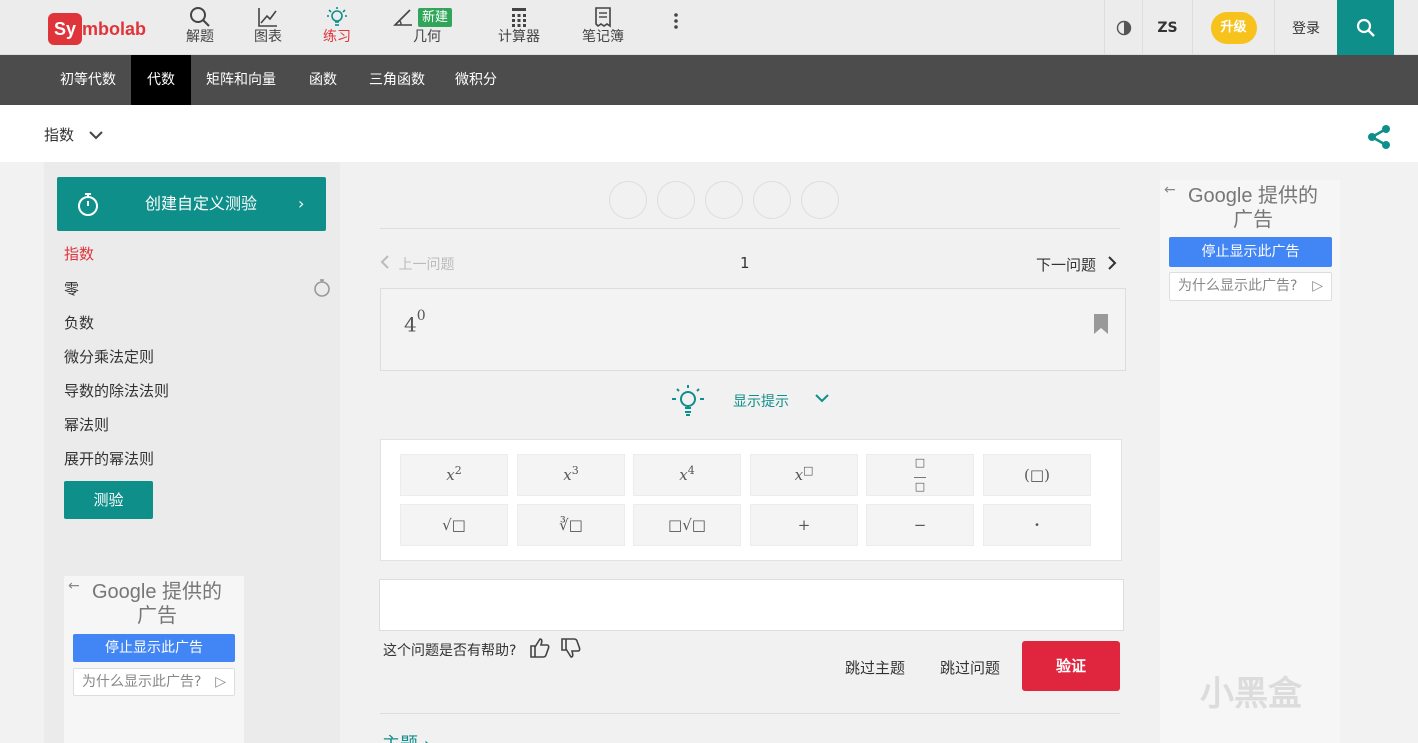 This screenshot has height=743, width=1418. What do you see at coordinates (241, 80) in the screenshot?
I see `category-matrices-vectors: 矩阵和向量` at bounding box center [241, 80].